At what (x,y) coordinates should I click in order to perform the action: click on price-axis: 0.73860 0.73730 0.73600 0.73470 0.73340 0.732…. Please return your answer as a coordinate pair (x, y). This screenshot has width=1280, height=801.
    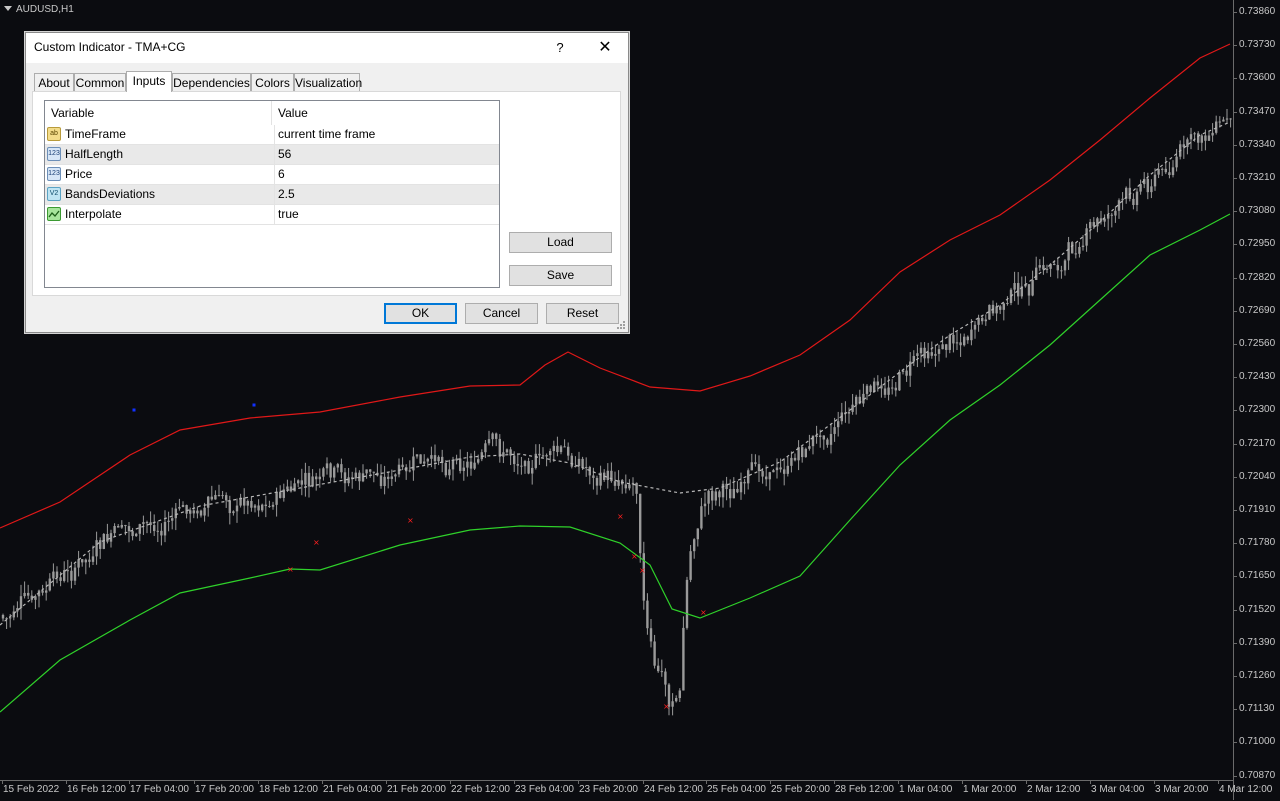
    Looking at the image, I should click on (1256, 400).